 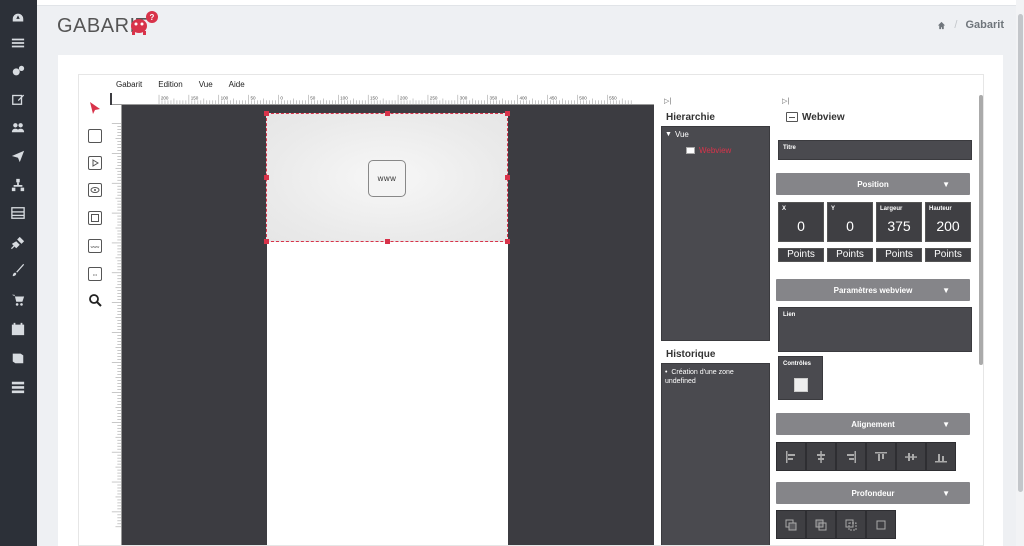 What do you see at coordinates (851, 456) in the screenshot?
I see `align-right-icon` at bounding box center [851, 456].